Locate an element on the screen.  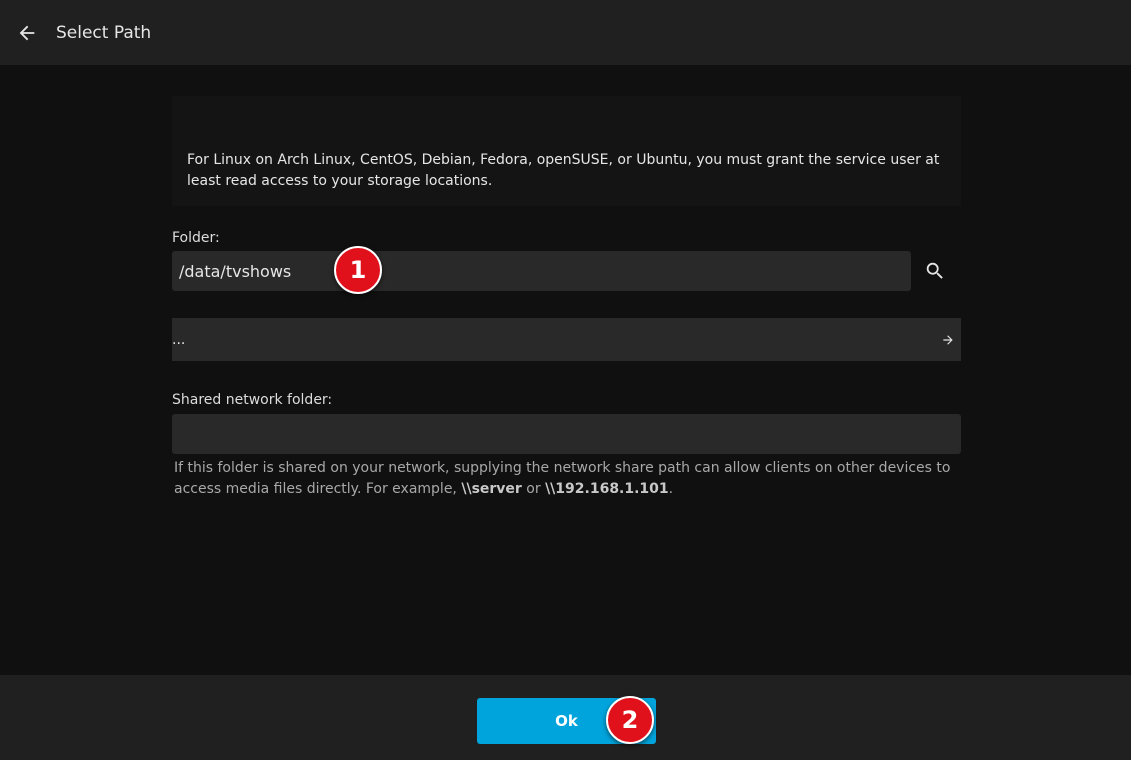
search-button is located at coordinates (935, 271).